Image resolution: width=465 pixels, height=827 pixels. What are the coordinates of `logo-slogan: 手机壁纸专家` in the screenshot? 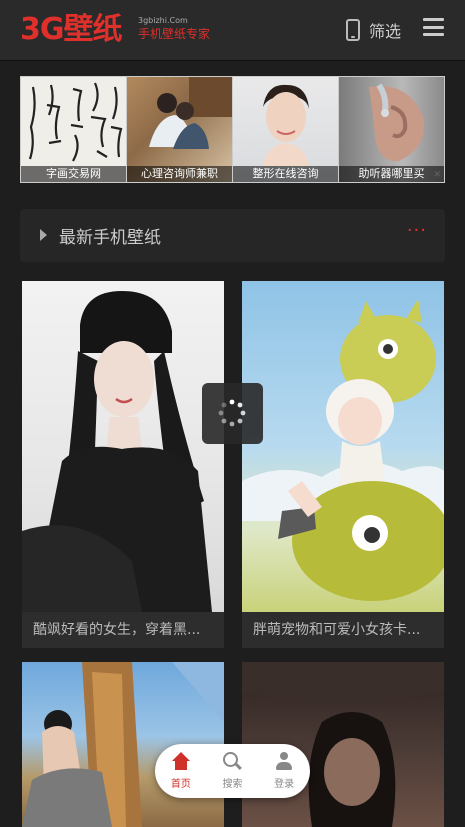 It's located at (174, 34).